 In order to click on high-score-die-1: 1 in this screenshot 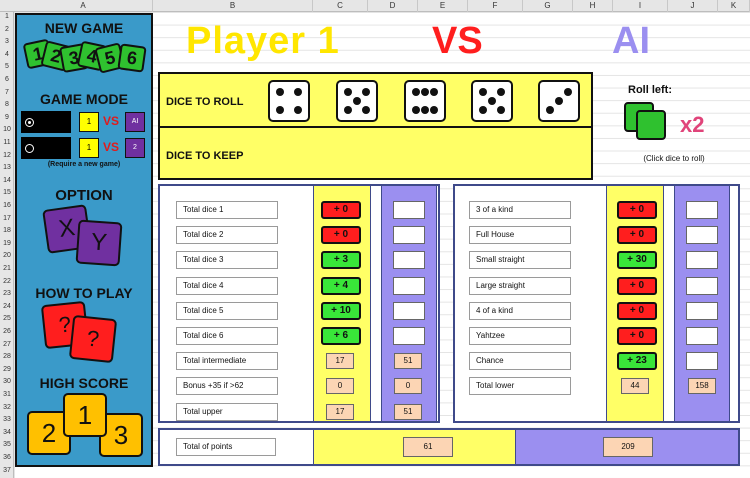, I will do `click(85, 415)`.